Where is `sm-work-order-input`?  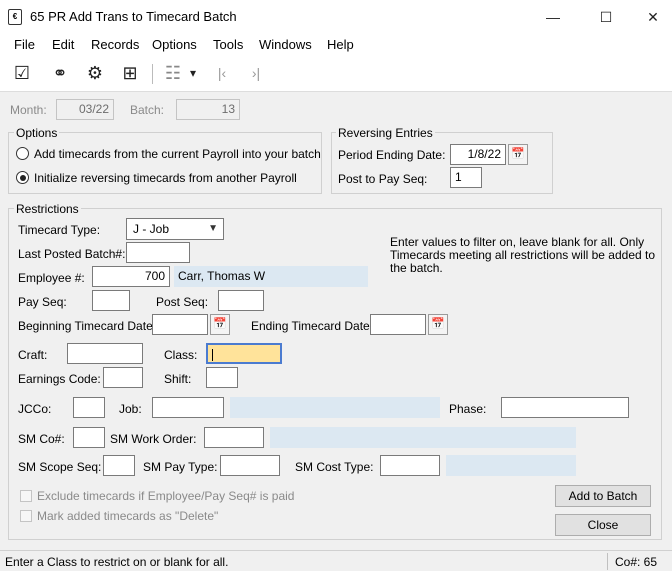
sm-work-order-input is located at coordinates (234, 437).